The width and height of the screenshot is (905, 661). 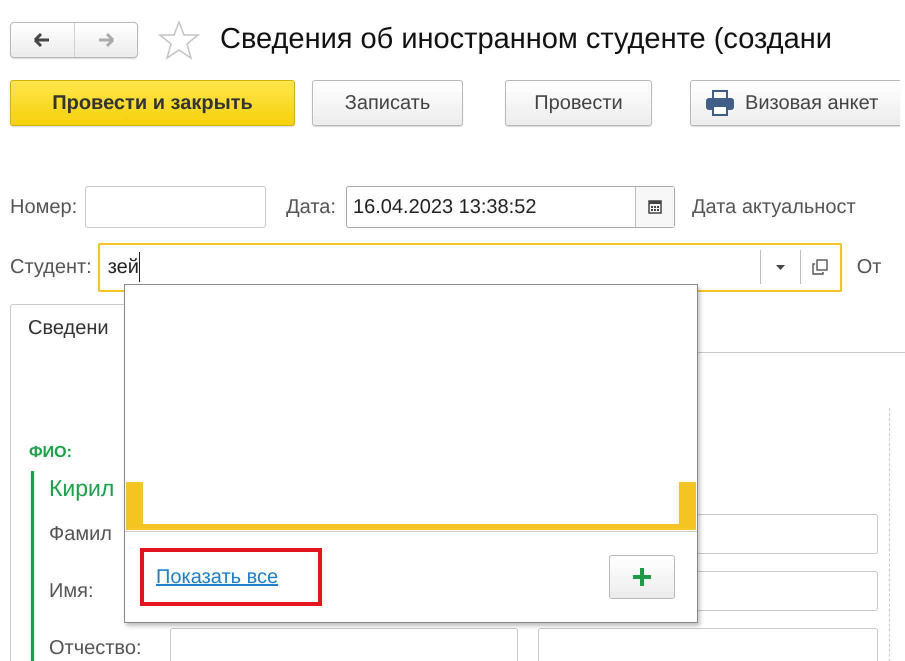 What do you see at coordinates (51, 452) in the screenshot?
I see `section-title: ФИО:` at bounding box center [51, 452].